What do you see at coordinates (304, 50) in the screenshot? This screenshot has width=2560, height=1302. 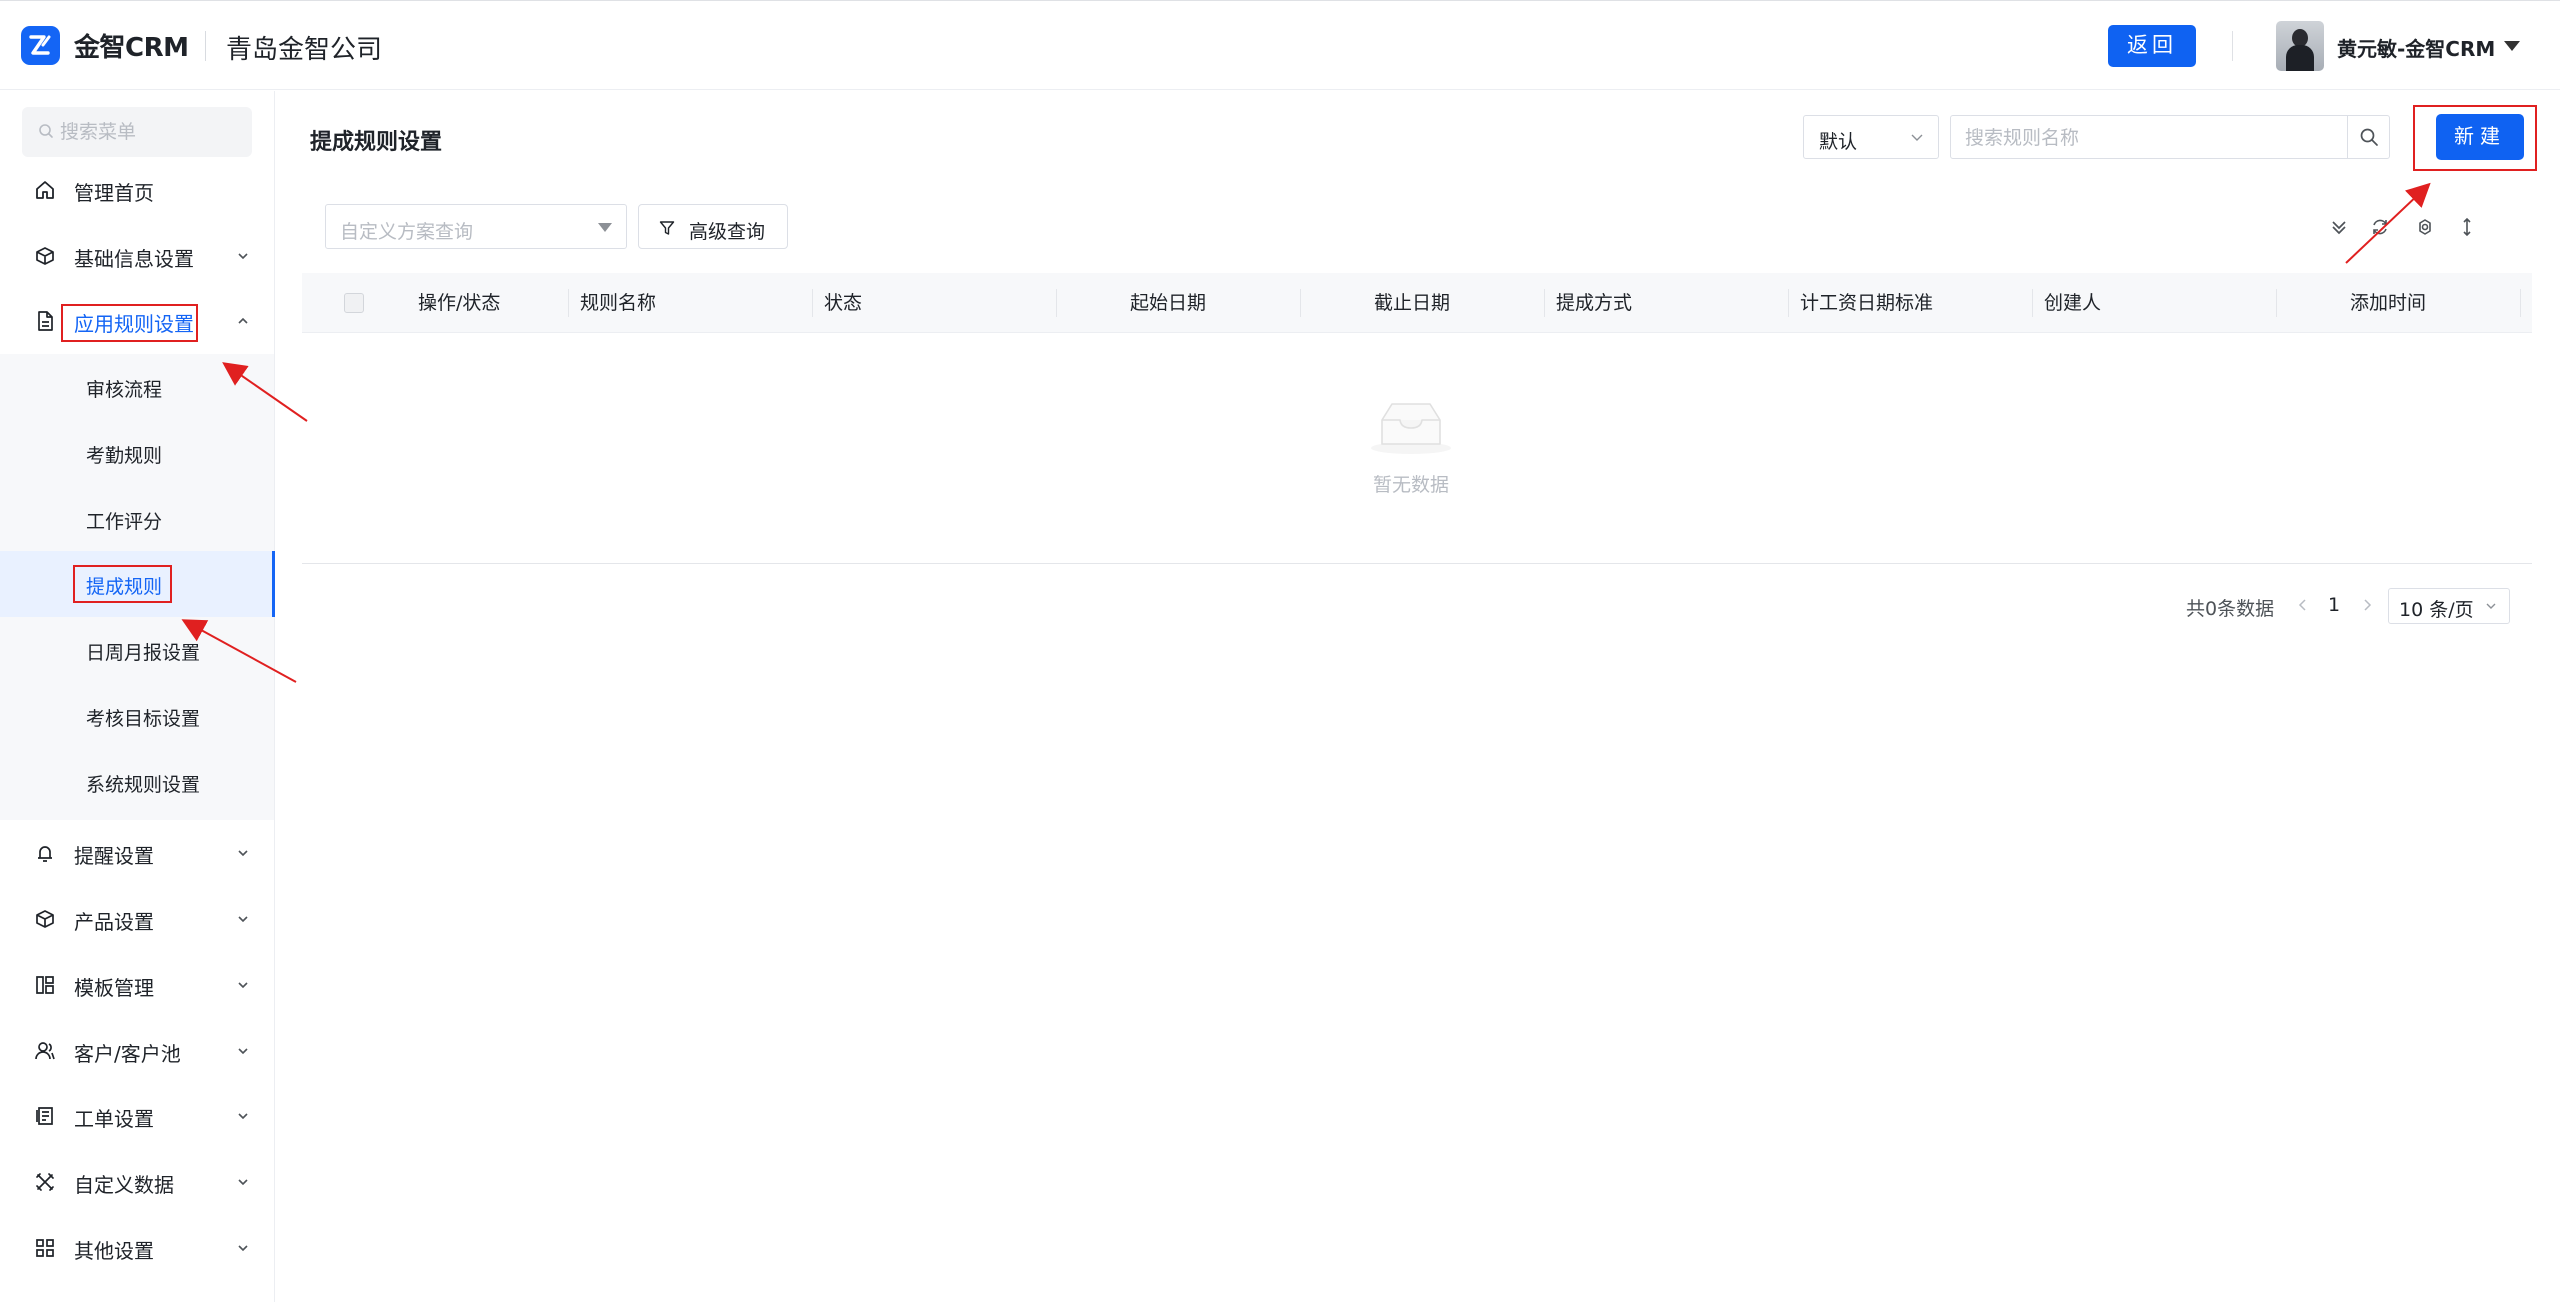 I see `company-name: 青岛金智公司` at bounding box center [304, 50].